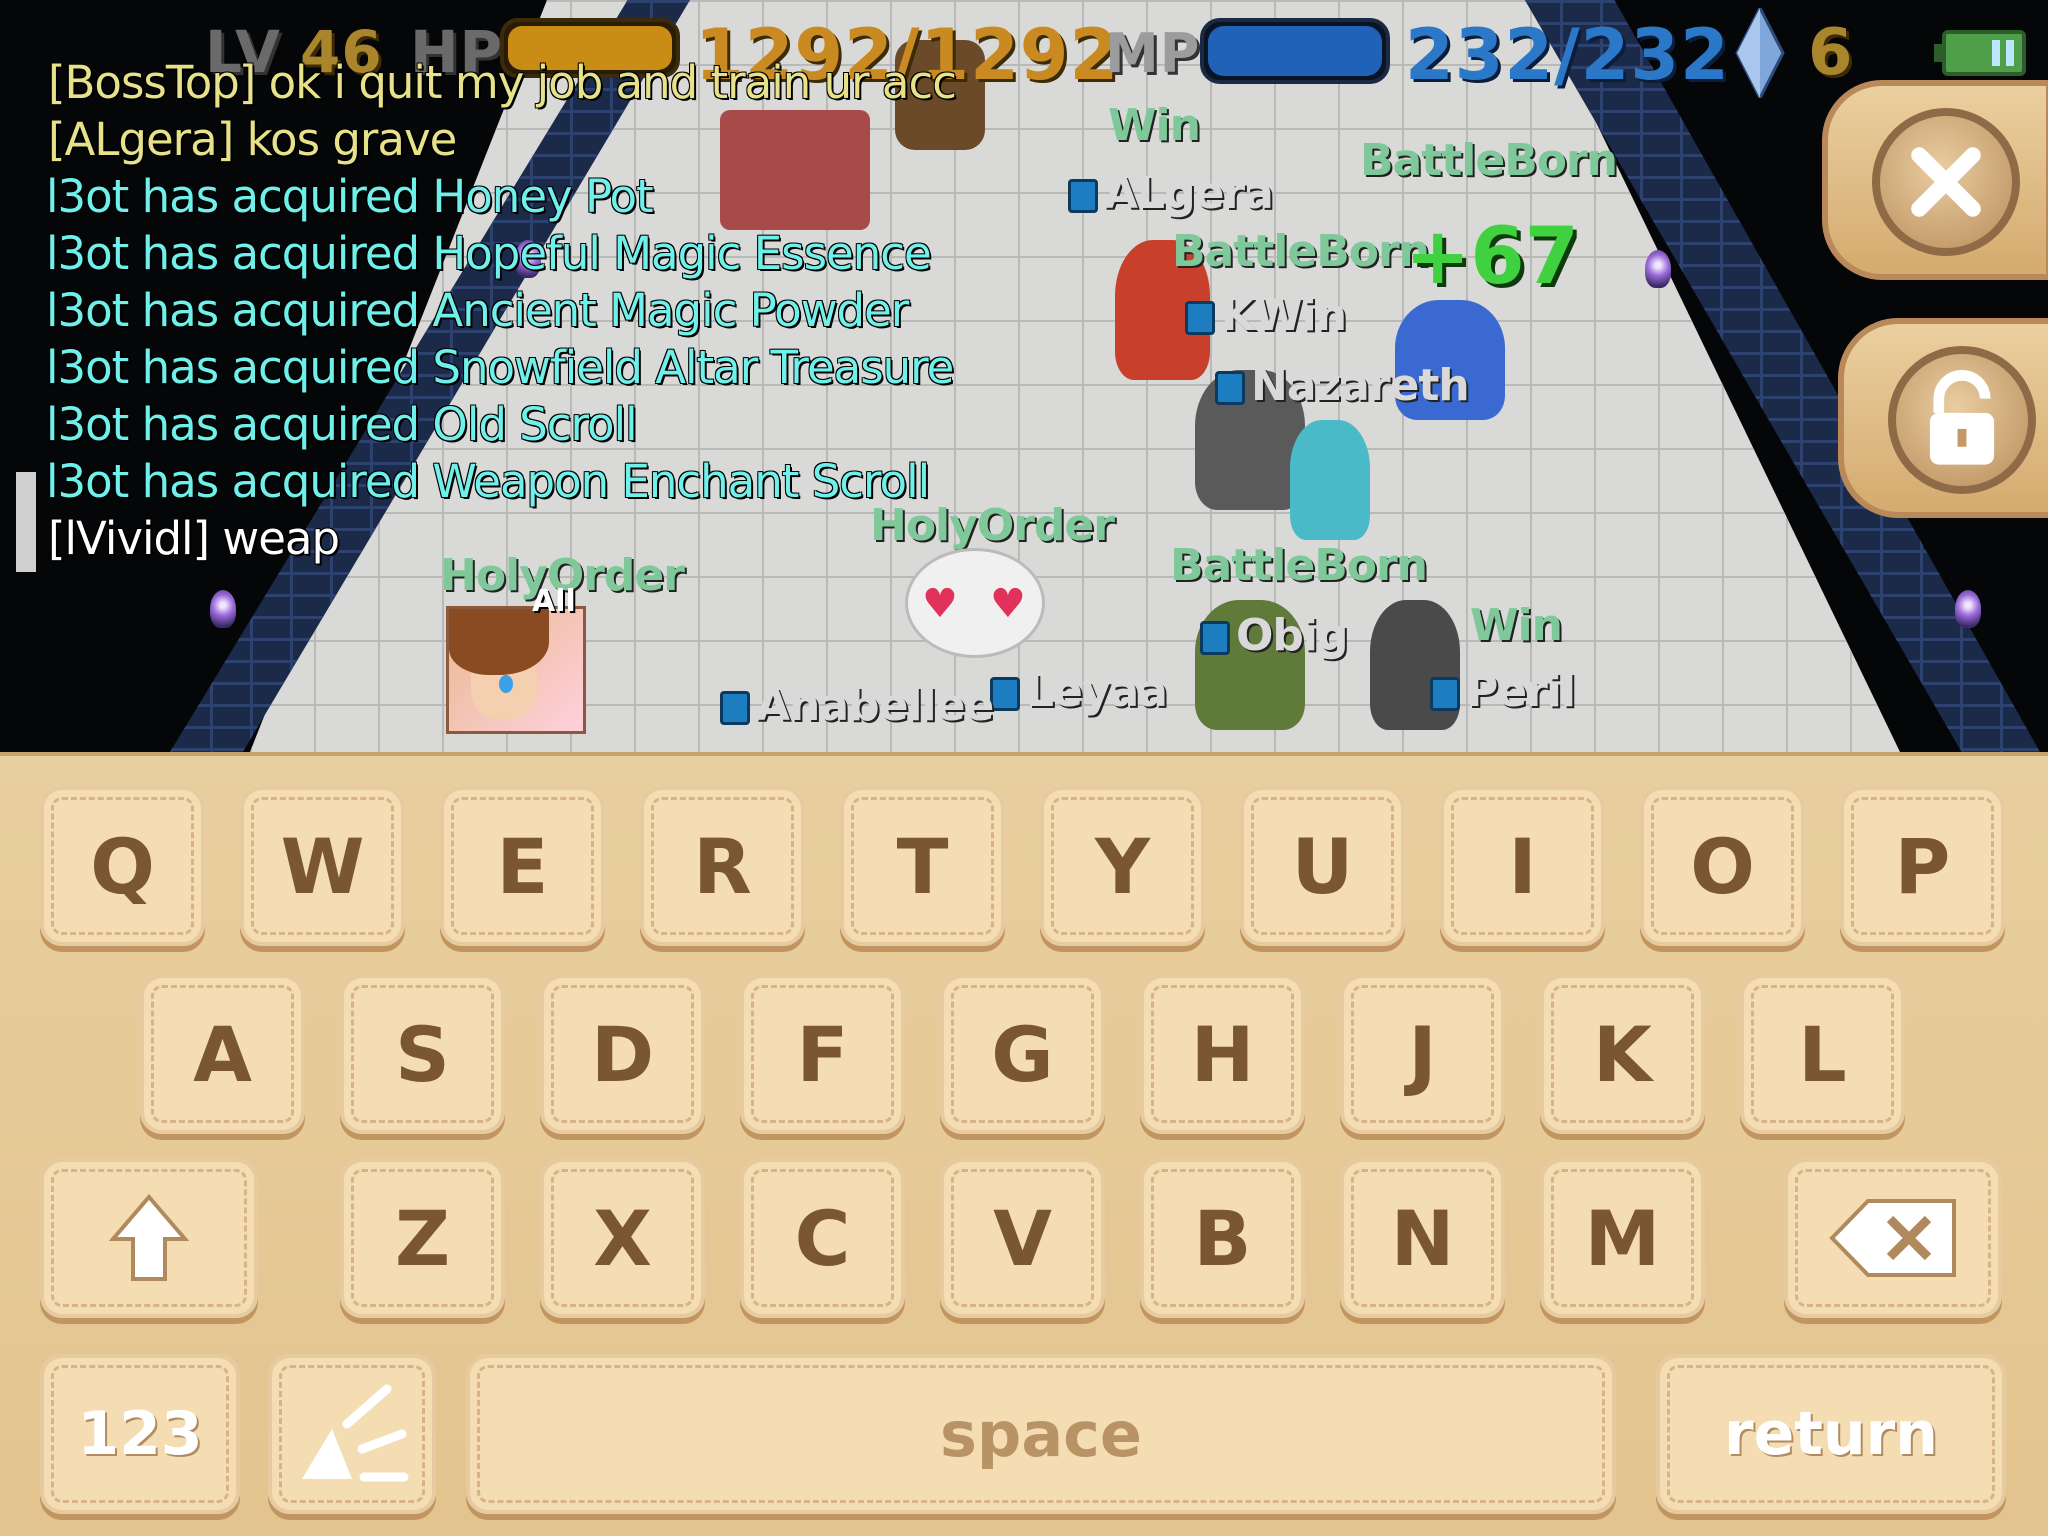  What do you see at coordinates (1422, 1238) in the screenshot?
I see `key-n: N` at bounding box center [1422, 1238].